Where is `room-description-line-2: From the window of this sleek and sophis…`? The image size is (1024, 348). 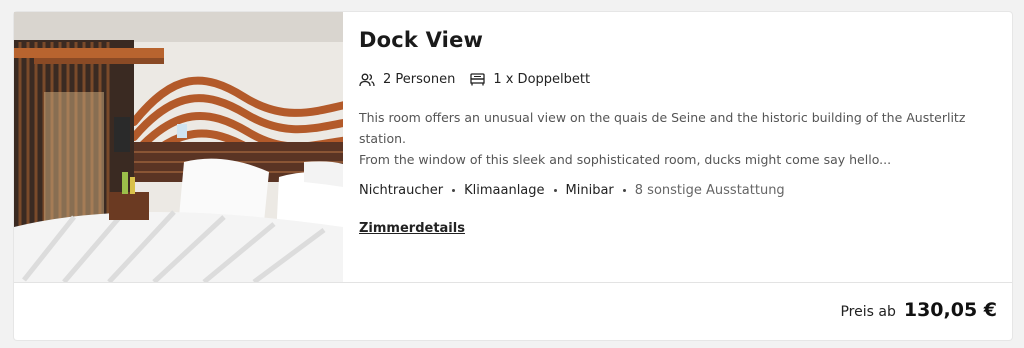 room-description-line-2: From the window of this sleek and sophis… is located at coordinates (625, 159).